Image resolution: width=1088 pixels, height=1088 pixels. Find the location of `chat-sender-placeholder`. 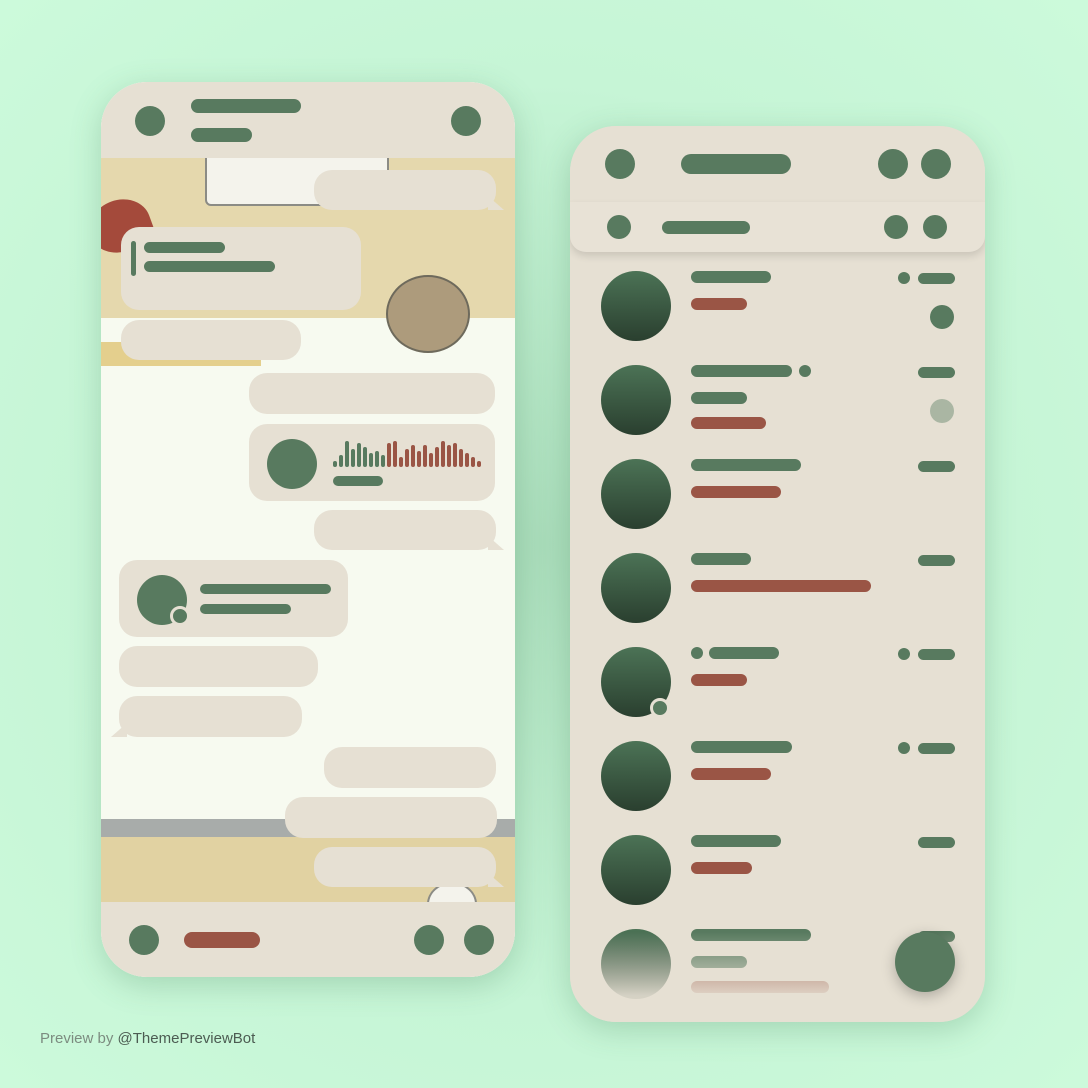

chat-sender-placeholder is located at coordinates (719, 398).